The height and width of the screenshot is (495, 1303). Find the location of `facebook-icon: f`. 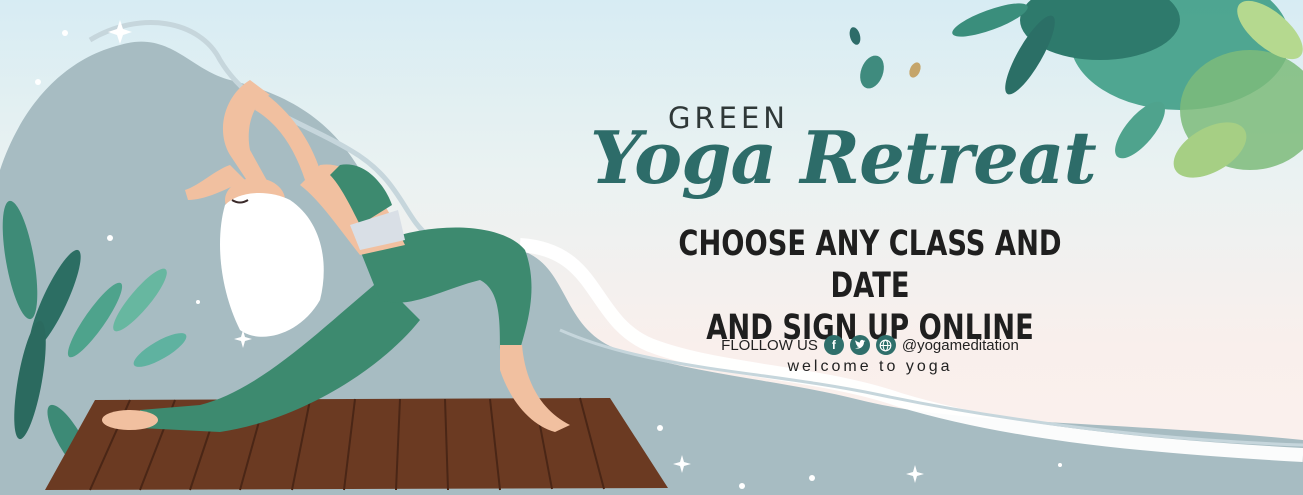

facebook-icon: f is located at coordinates (833, 345).